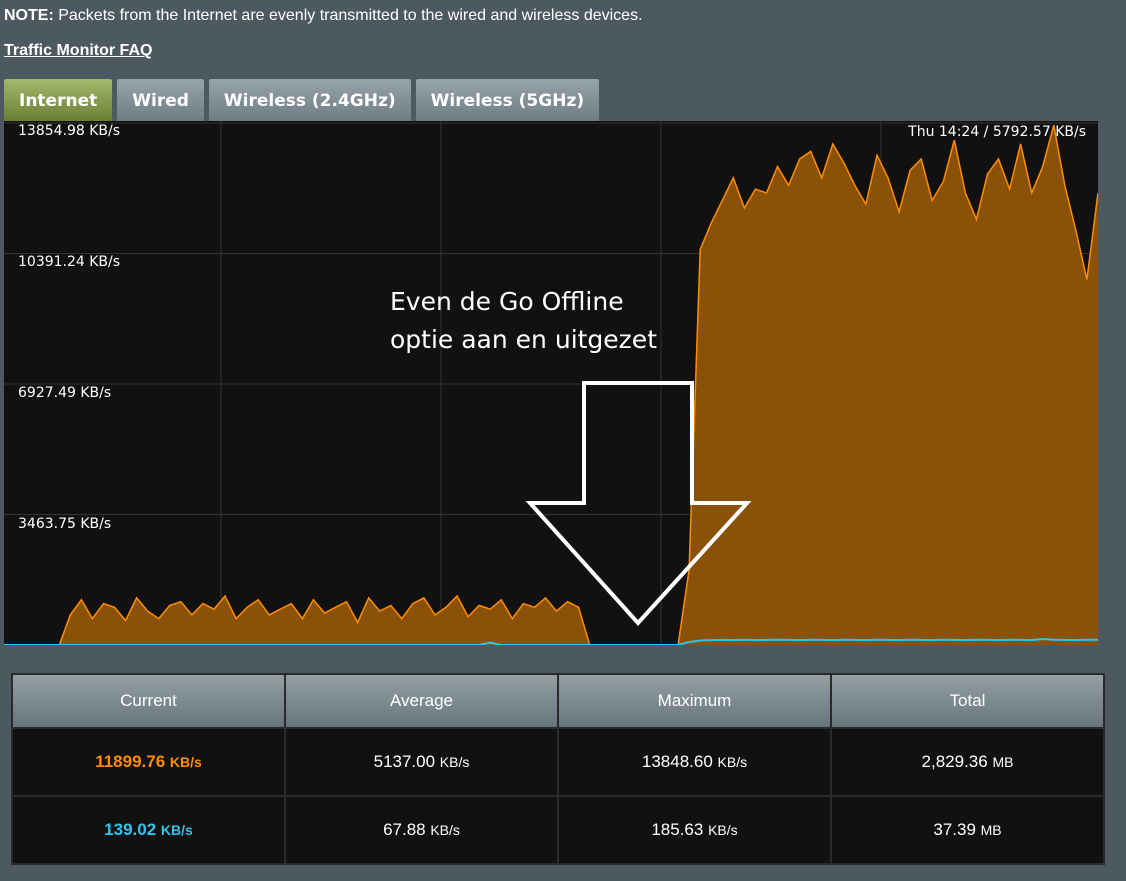 Image resolution: width=1126 pixels, height=881 pixels. Describe the element at coordinates (148, 830) in the screenshot. I see `current-upload: 139.02 KB/s` at that location.